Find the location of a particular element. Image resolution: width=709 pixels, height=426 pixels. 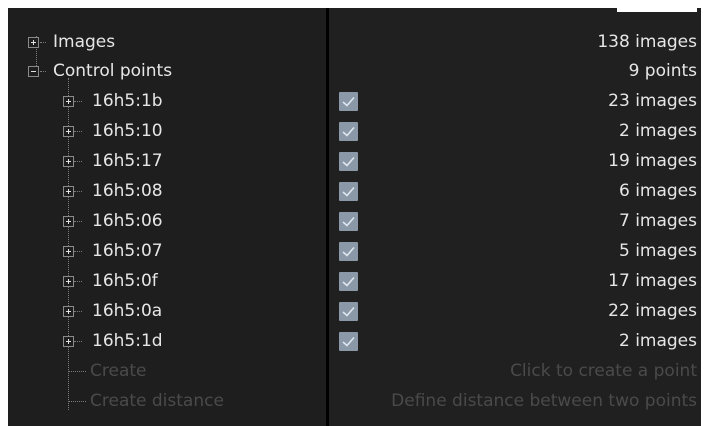

expand-images-icon is located at coordinates (33, 42).